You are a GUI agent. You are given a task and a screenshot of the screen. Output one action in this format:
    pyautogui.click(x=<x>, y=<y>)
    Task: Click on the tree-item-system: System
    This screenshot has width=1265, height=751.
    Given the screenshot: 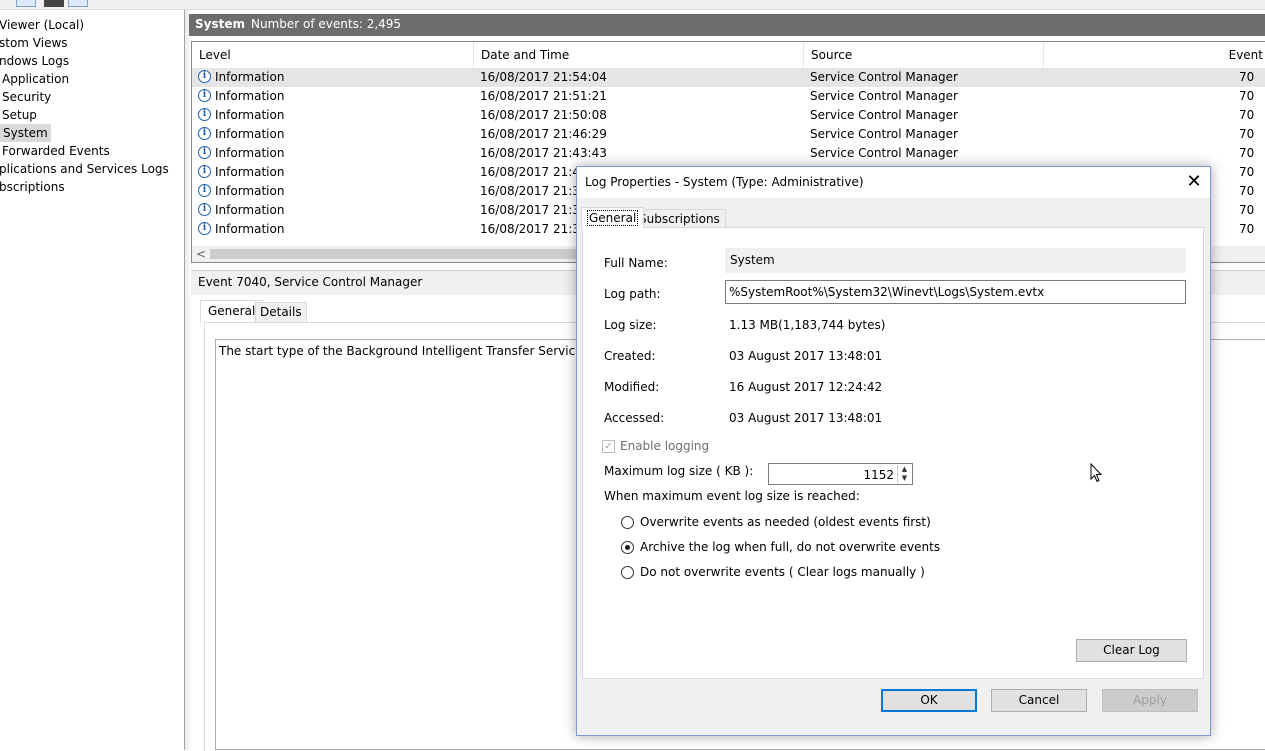 What is the action you would take?
    pyautogui.click(x=25, y=133)
    